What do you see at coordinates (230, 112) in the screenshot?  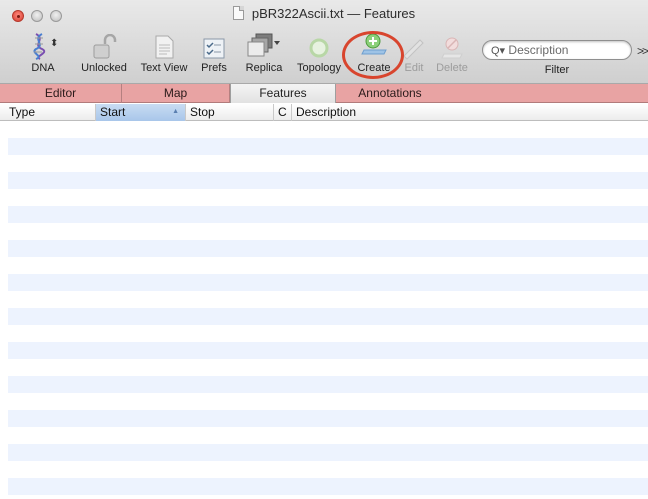 I see `column-header-stop: Stop` at bounding box center [230, 112].